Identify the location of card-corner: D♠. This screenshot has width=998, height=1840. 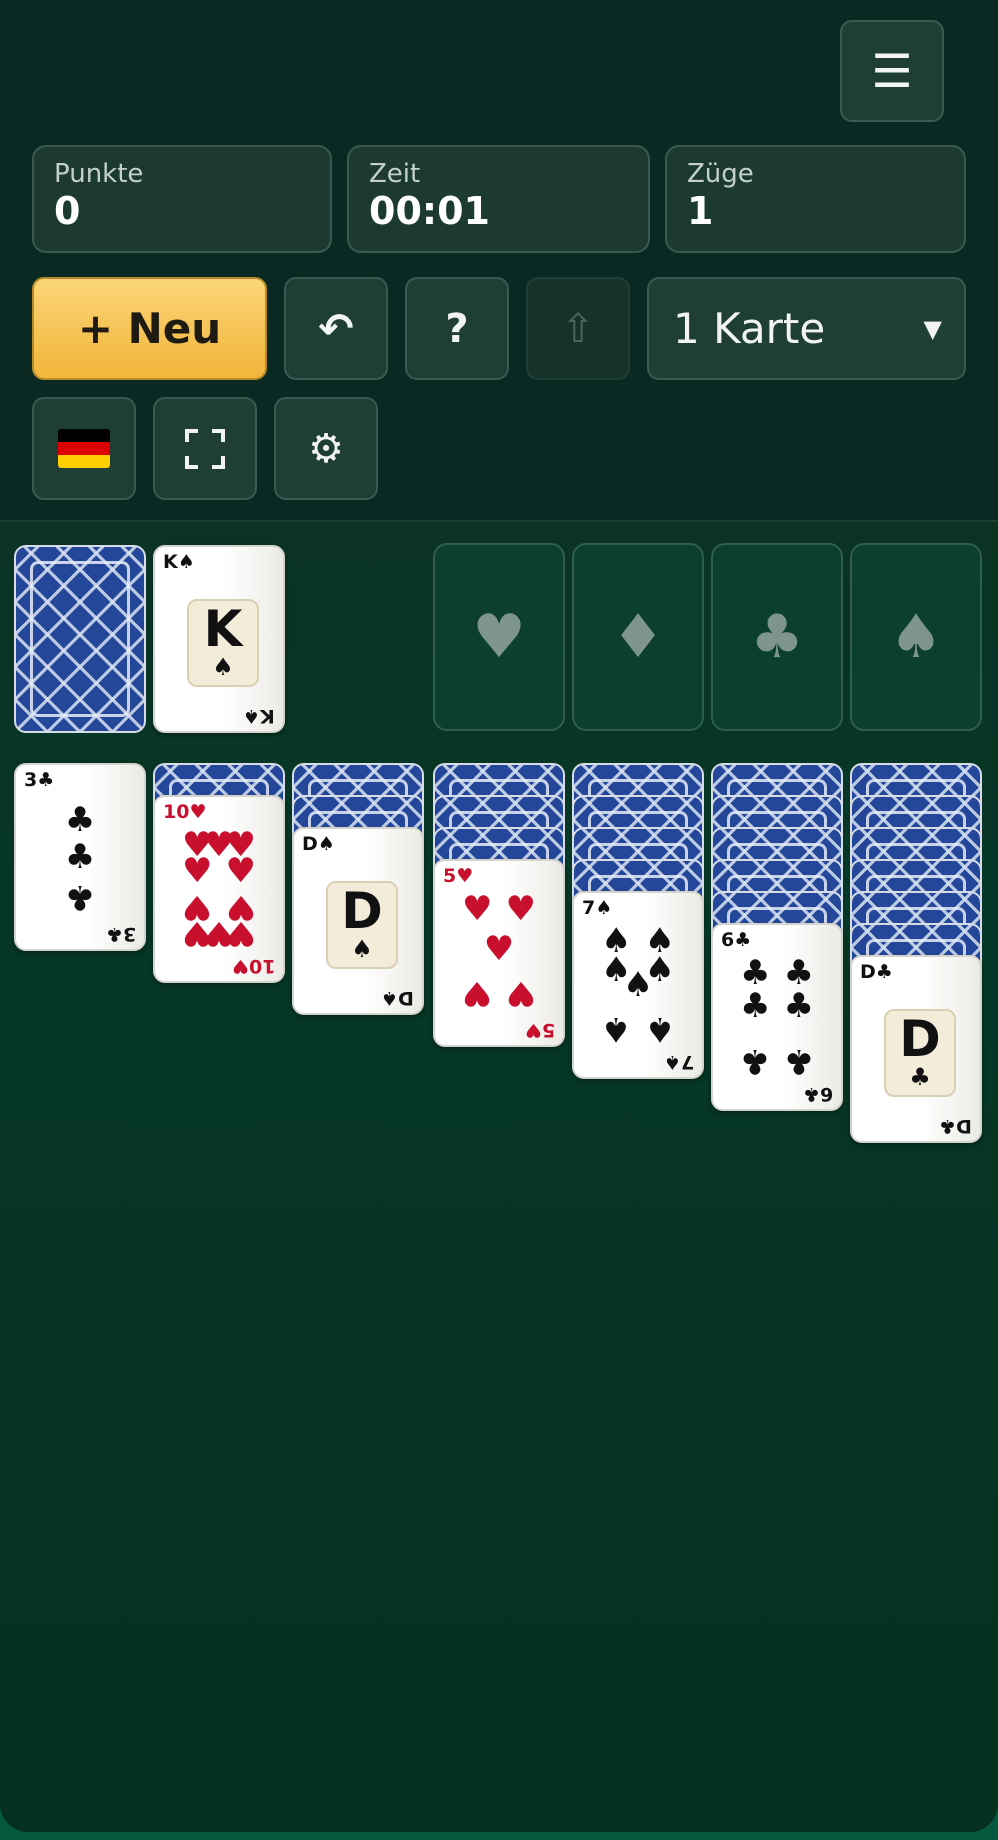
(318, 844).